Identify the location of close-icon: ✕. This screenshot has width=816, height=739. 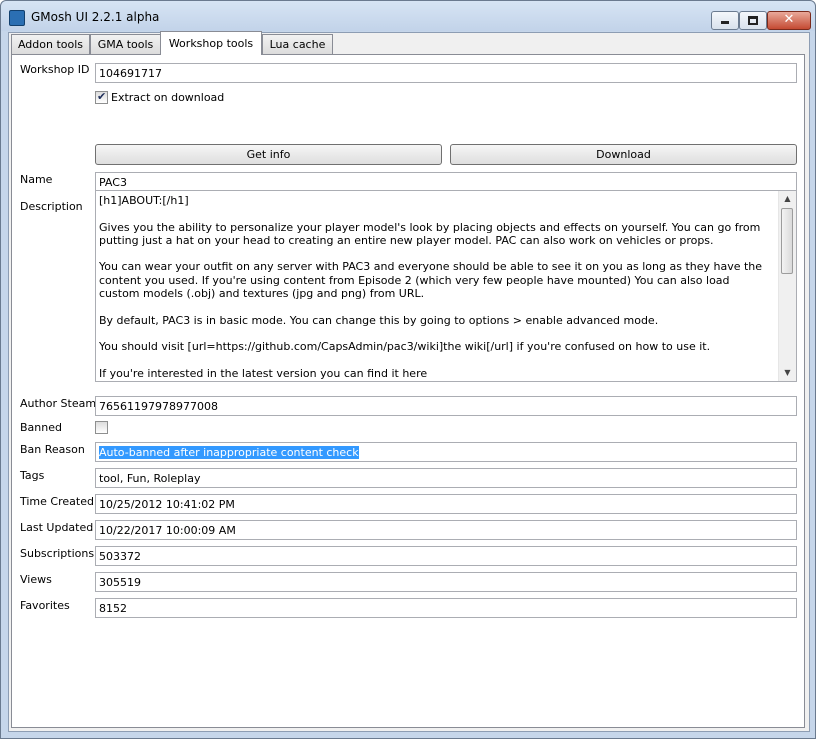
(789, 19).